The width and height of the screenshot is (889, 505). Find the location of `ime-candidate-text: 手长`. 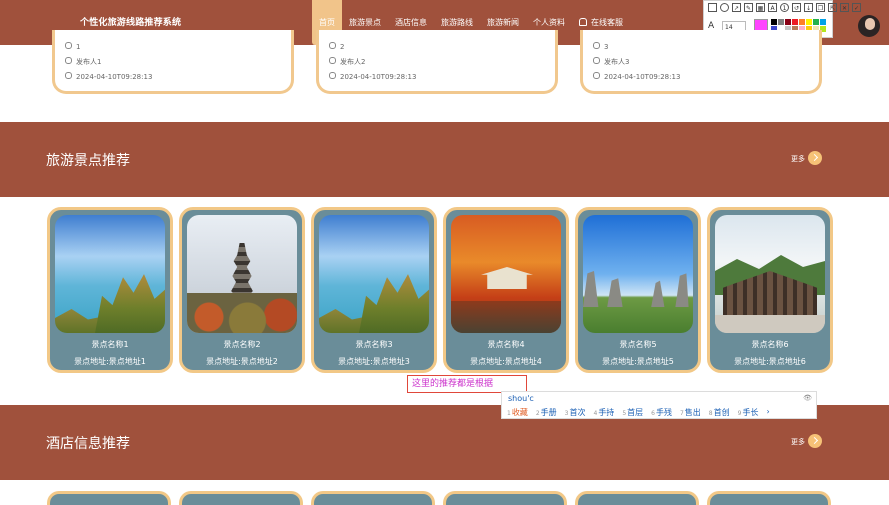

ime-candidate-text: 手长 is located at coordinates (750, 412).